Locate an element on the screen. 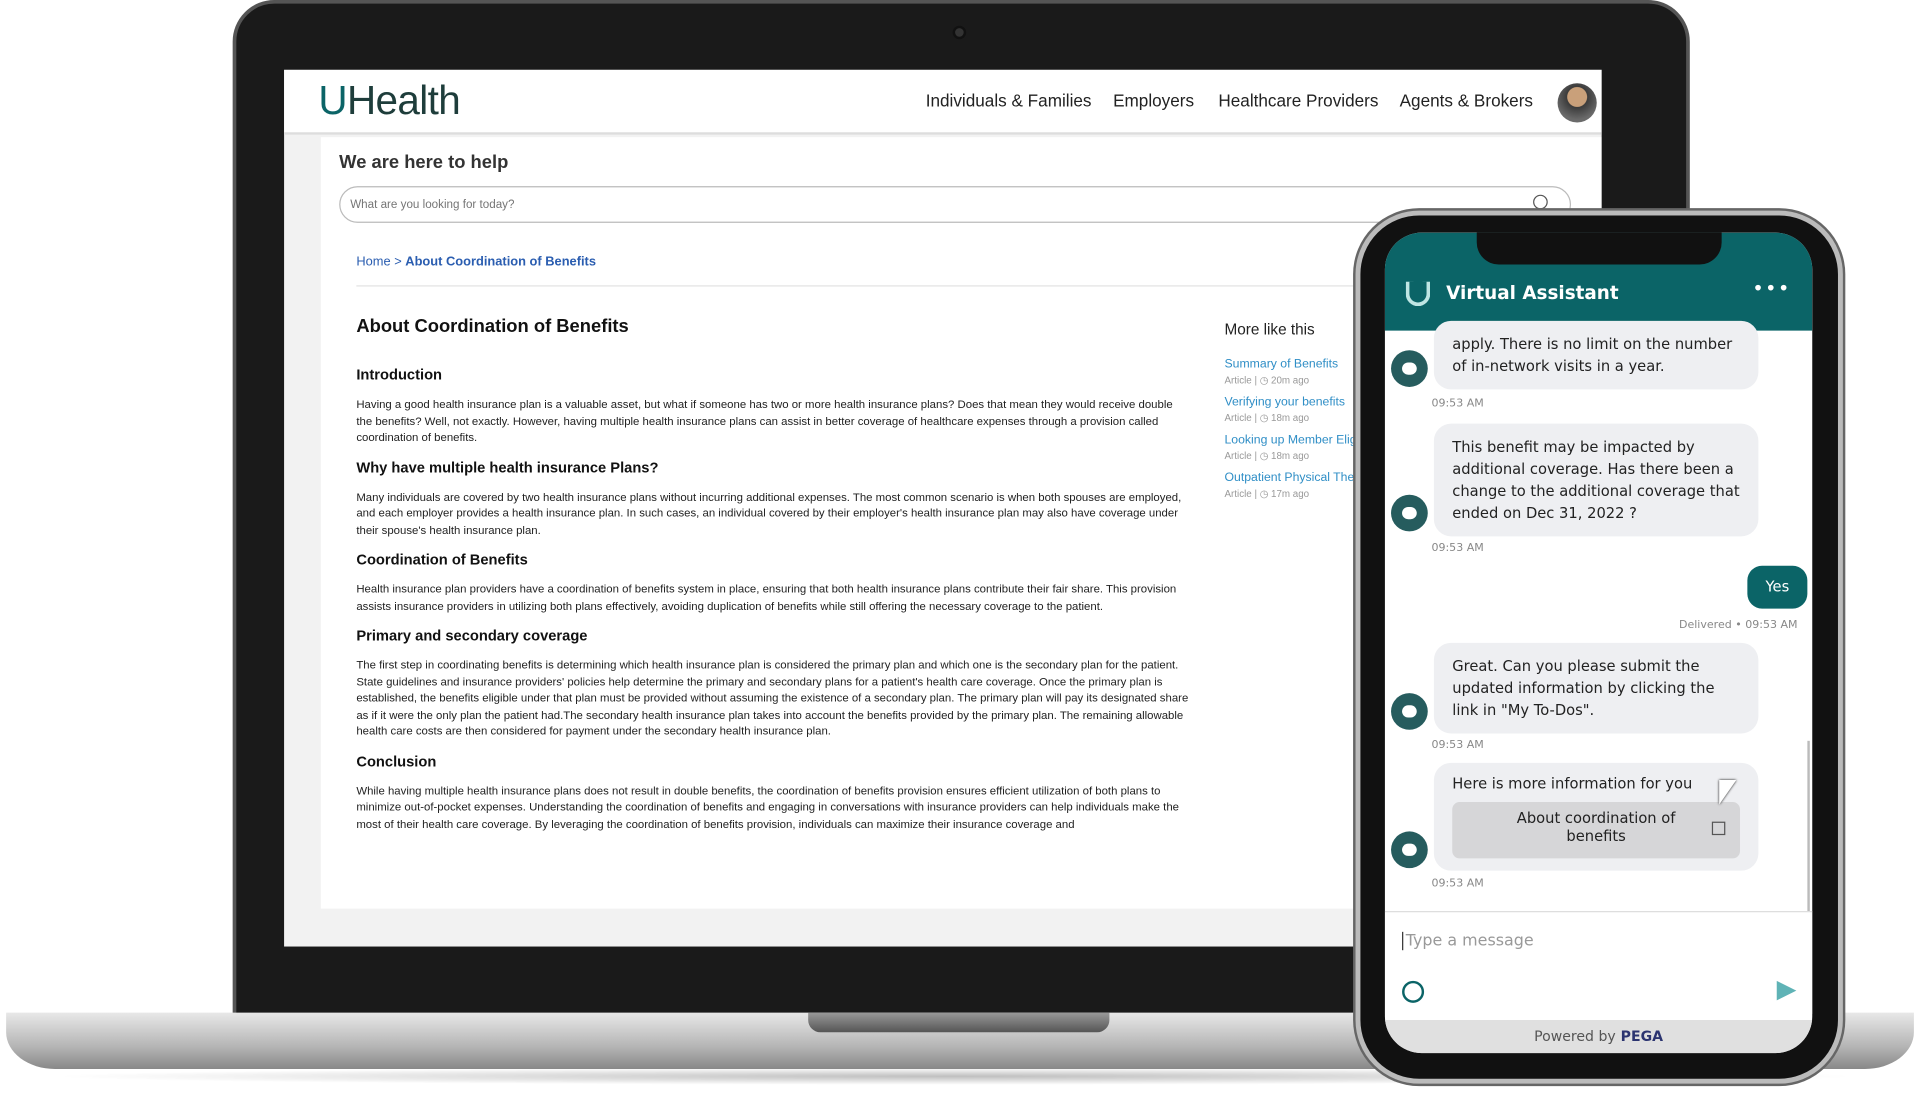 This screenshot has height=1113, width=1920. delivered-status: Delivered • 09:53 AM is located at coordinates (1738, 625).